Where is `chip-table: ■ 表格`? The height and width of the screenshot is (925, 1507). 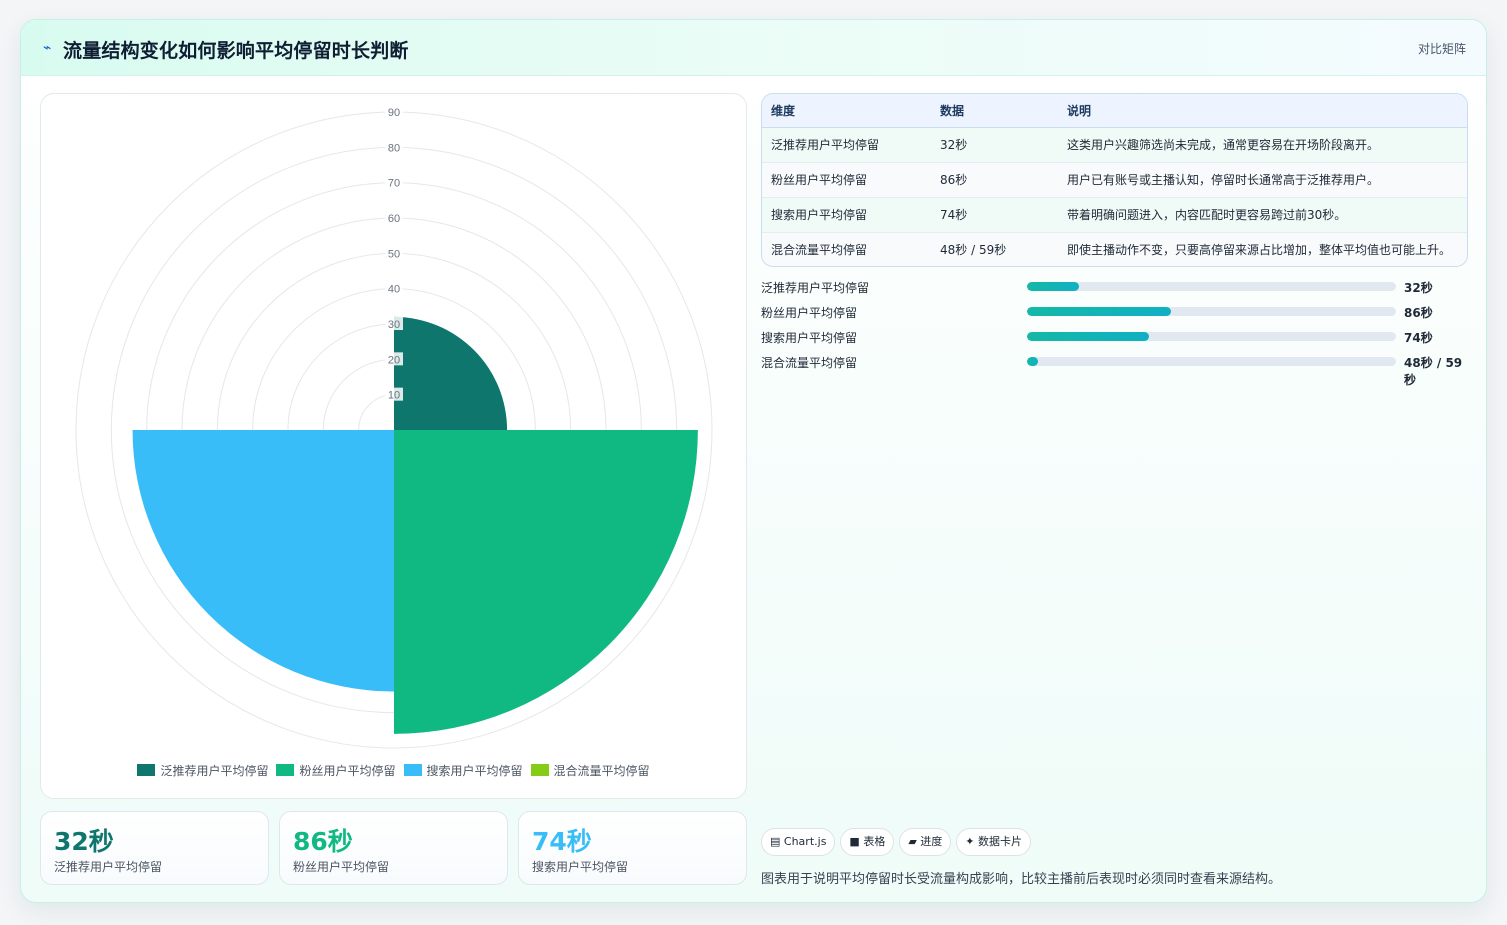
chip-table: ■ 表格 is located at coordinates (867, 842).